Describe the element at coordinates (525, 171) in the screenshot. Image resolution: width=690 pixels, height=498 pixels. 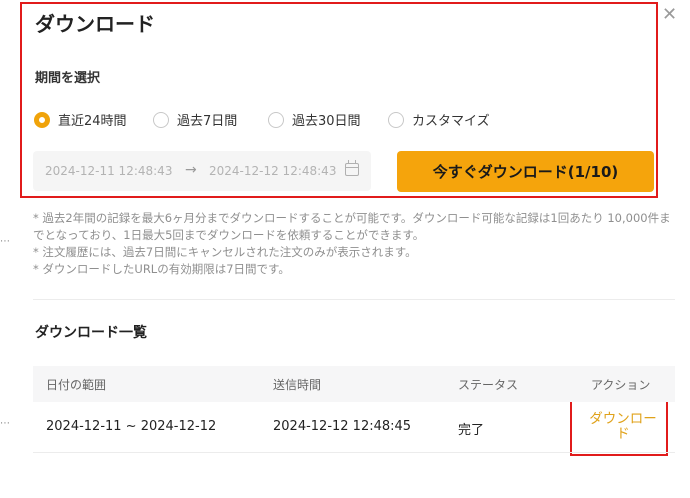
I see `download-now-button: 今すぐダウンロード(1/10)` at that location.